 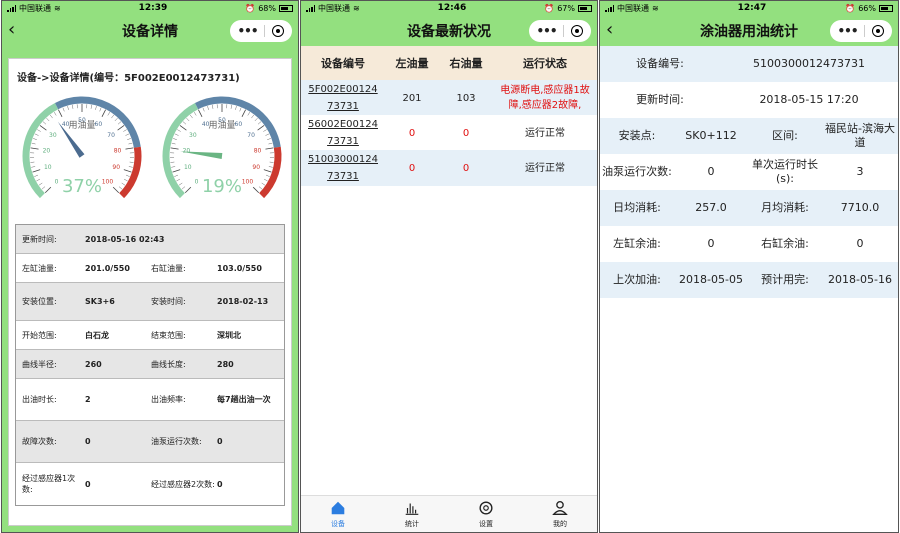 What do you see at coordinates (449, 168) in the screenshot?
I see `table-row: 51003000124 73731 0 0 运行正常` at bounding box center [449, 168].